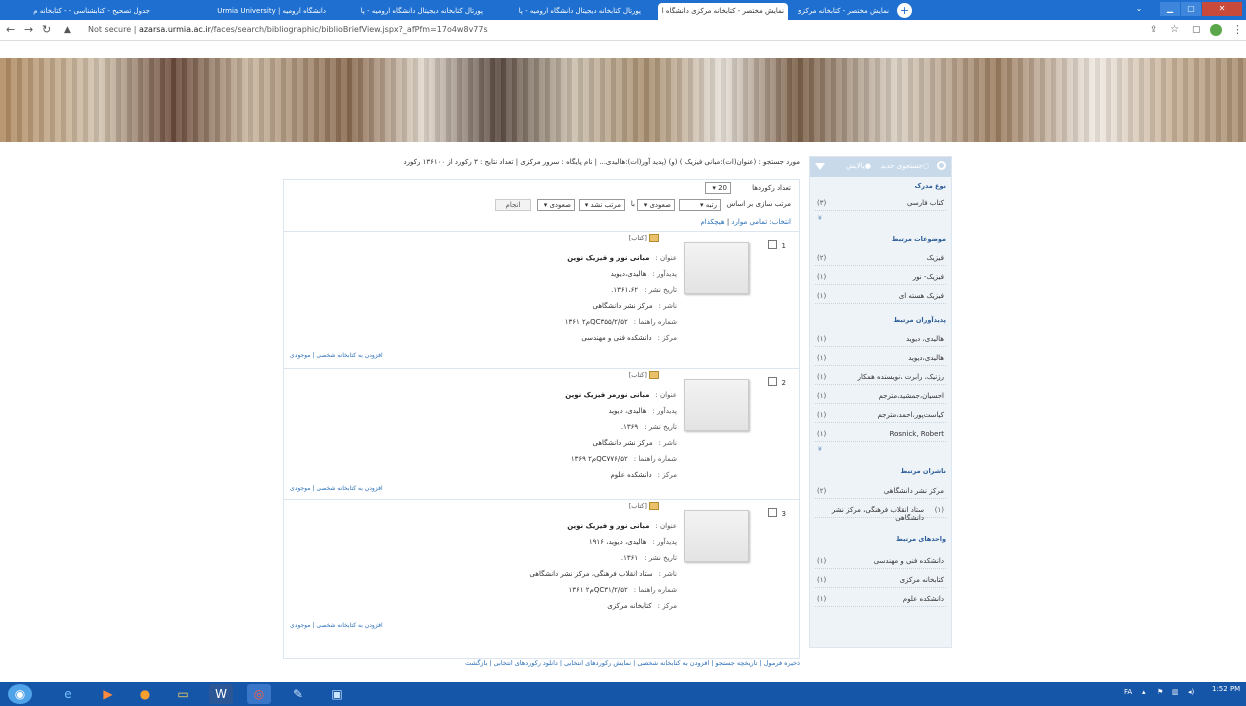 Image resolution: width=1246 pixels, height=706 pixels. Describe the element at coordinates (941, 165) in the screenshot. I see `search-icon` at that location.